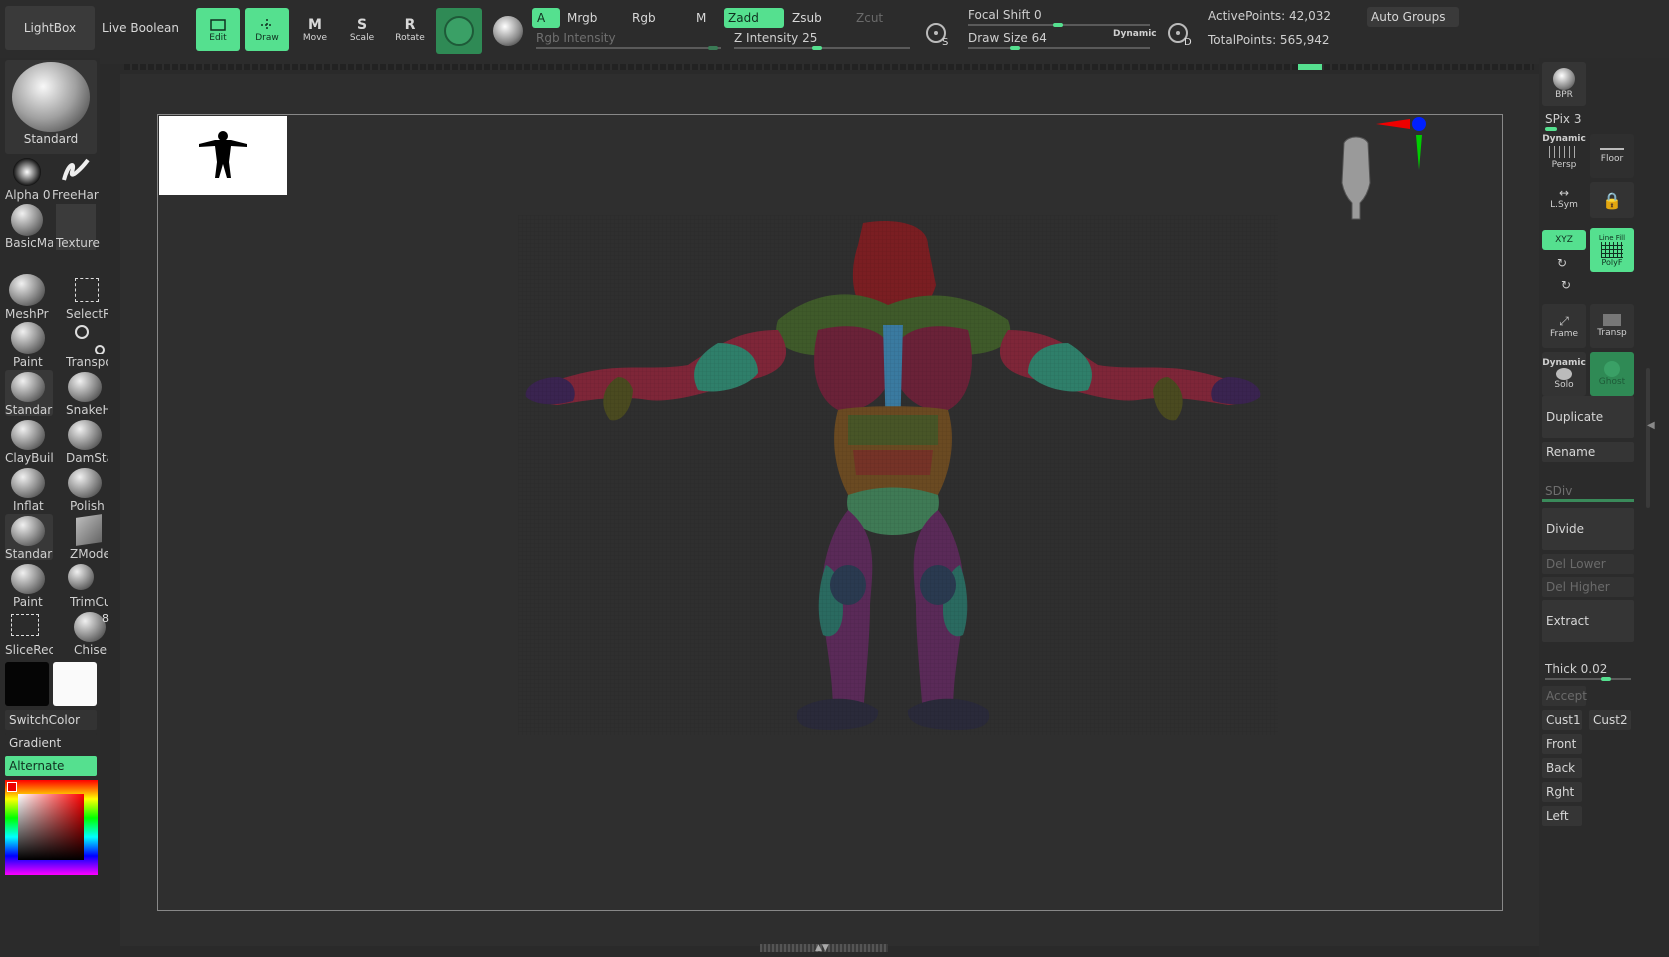 The height and width of the screenshot is (957, 1669). Describe the element at coordinates (84, 489) in the screenshot. I see `tool-polish: Polish` at that location.